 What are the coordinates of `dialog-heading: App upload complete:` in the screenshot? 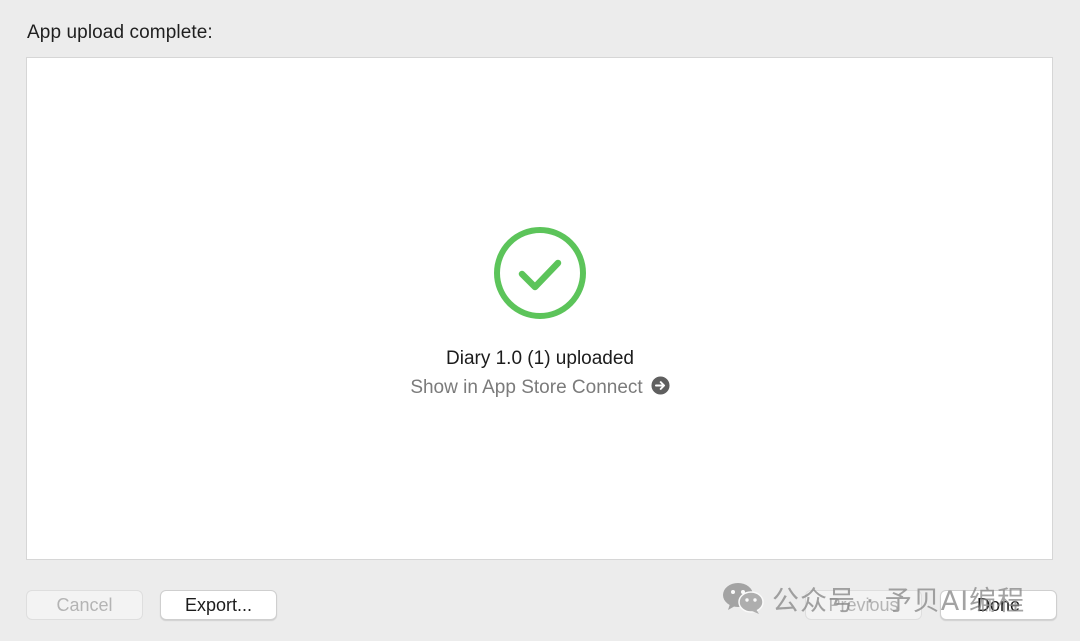 It's located at (120, 32).